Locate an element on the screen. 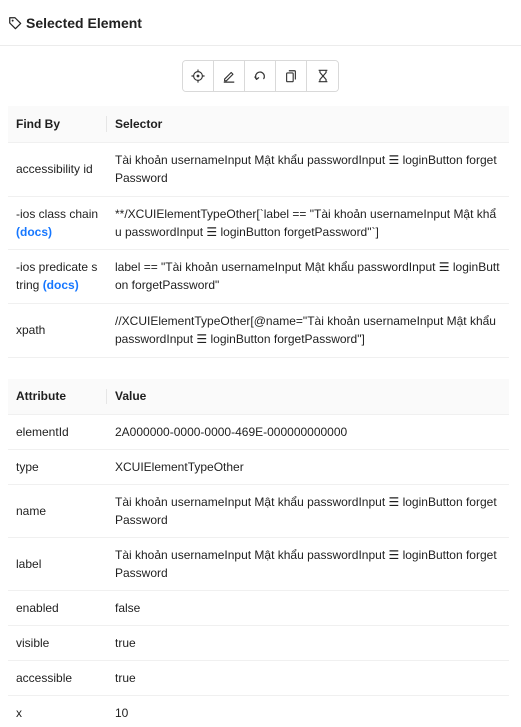 The width and height of the screenshot is (521, 727). pencil-icon is located at coordinates (229, 77).